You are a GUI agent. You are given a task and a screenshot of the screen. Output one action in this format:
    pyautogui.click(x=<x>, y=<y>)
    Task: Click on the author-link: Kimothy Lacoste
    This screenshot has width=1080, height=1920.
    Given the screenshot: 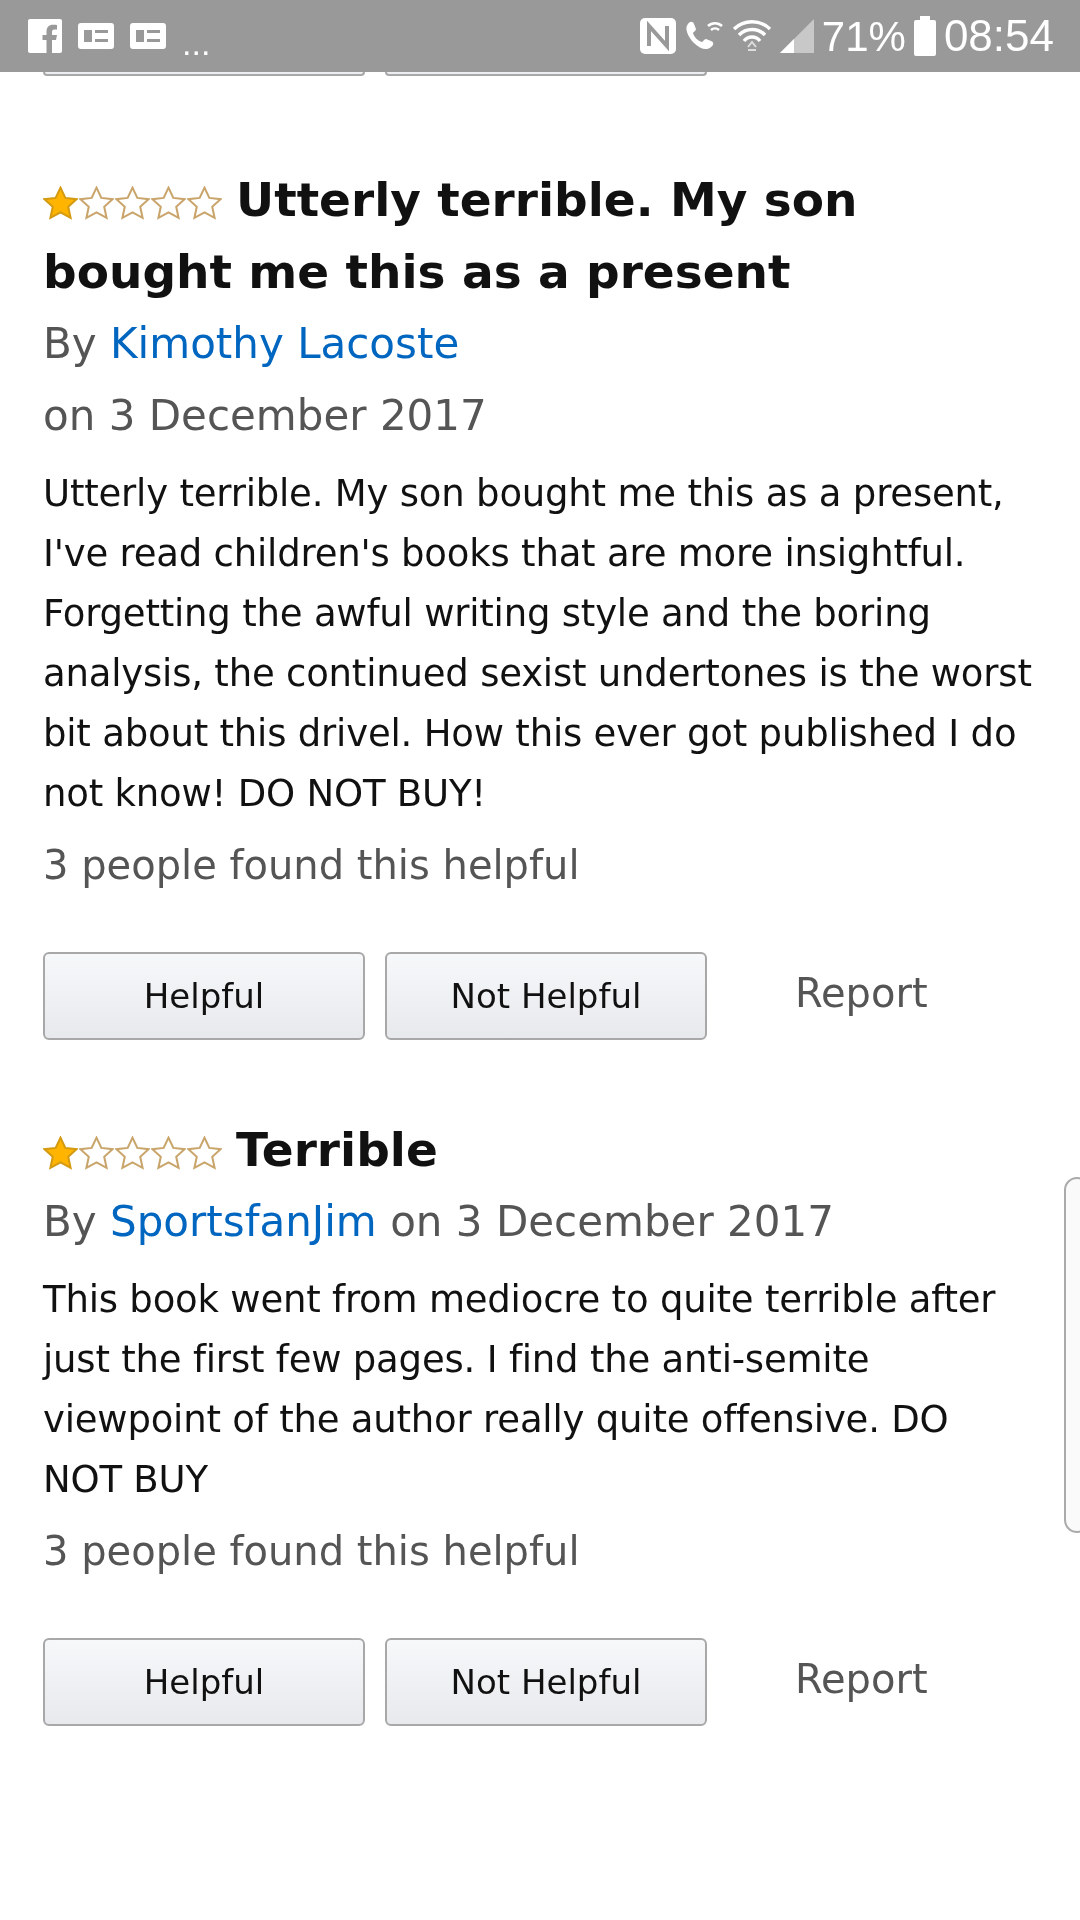 What is the action you would take?
    pyautogui.click(x=285, y=343)
    